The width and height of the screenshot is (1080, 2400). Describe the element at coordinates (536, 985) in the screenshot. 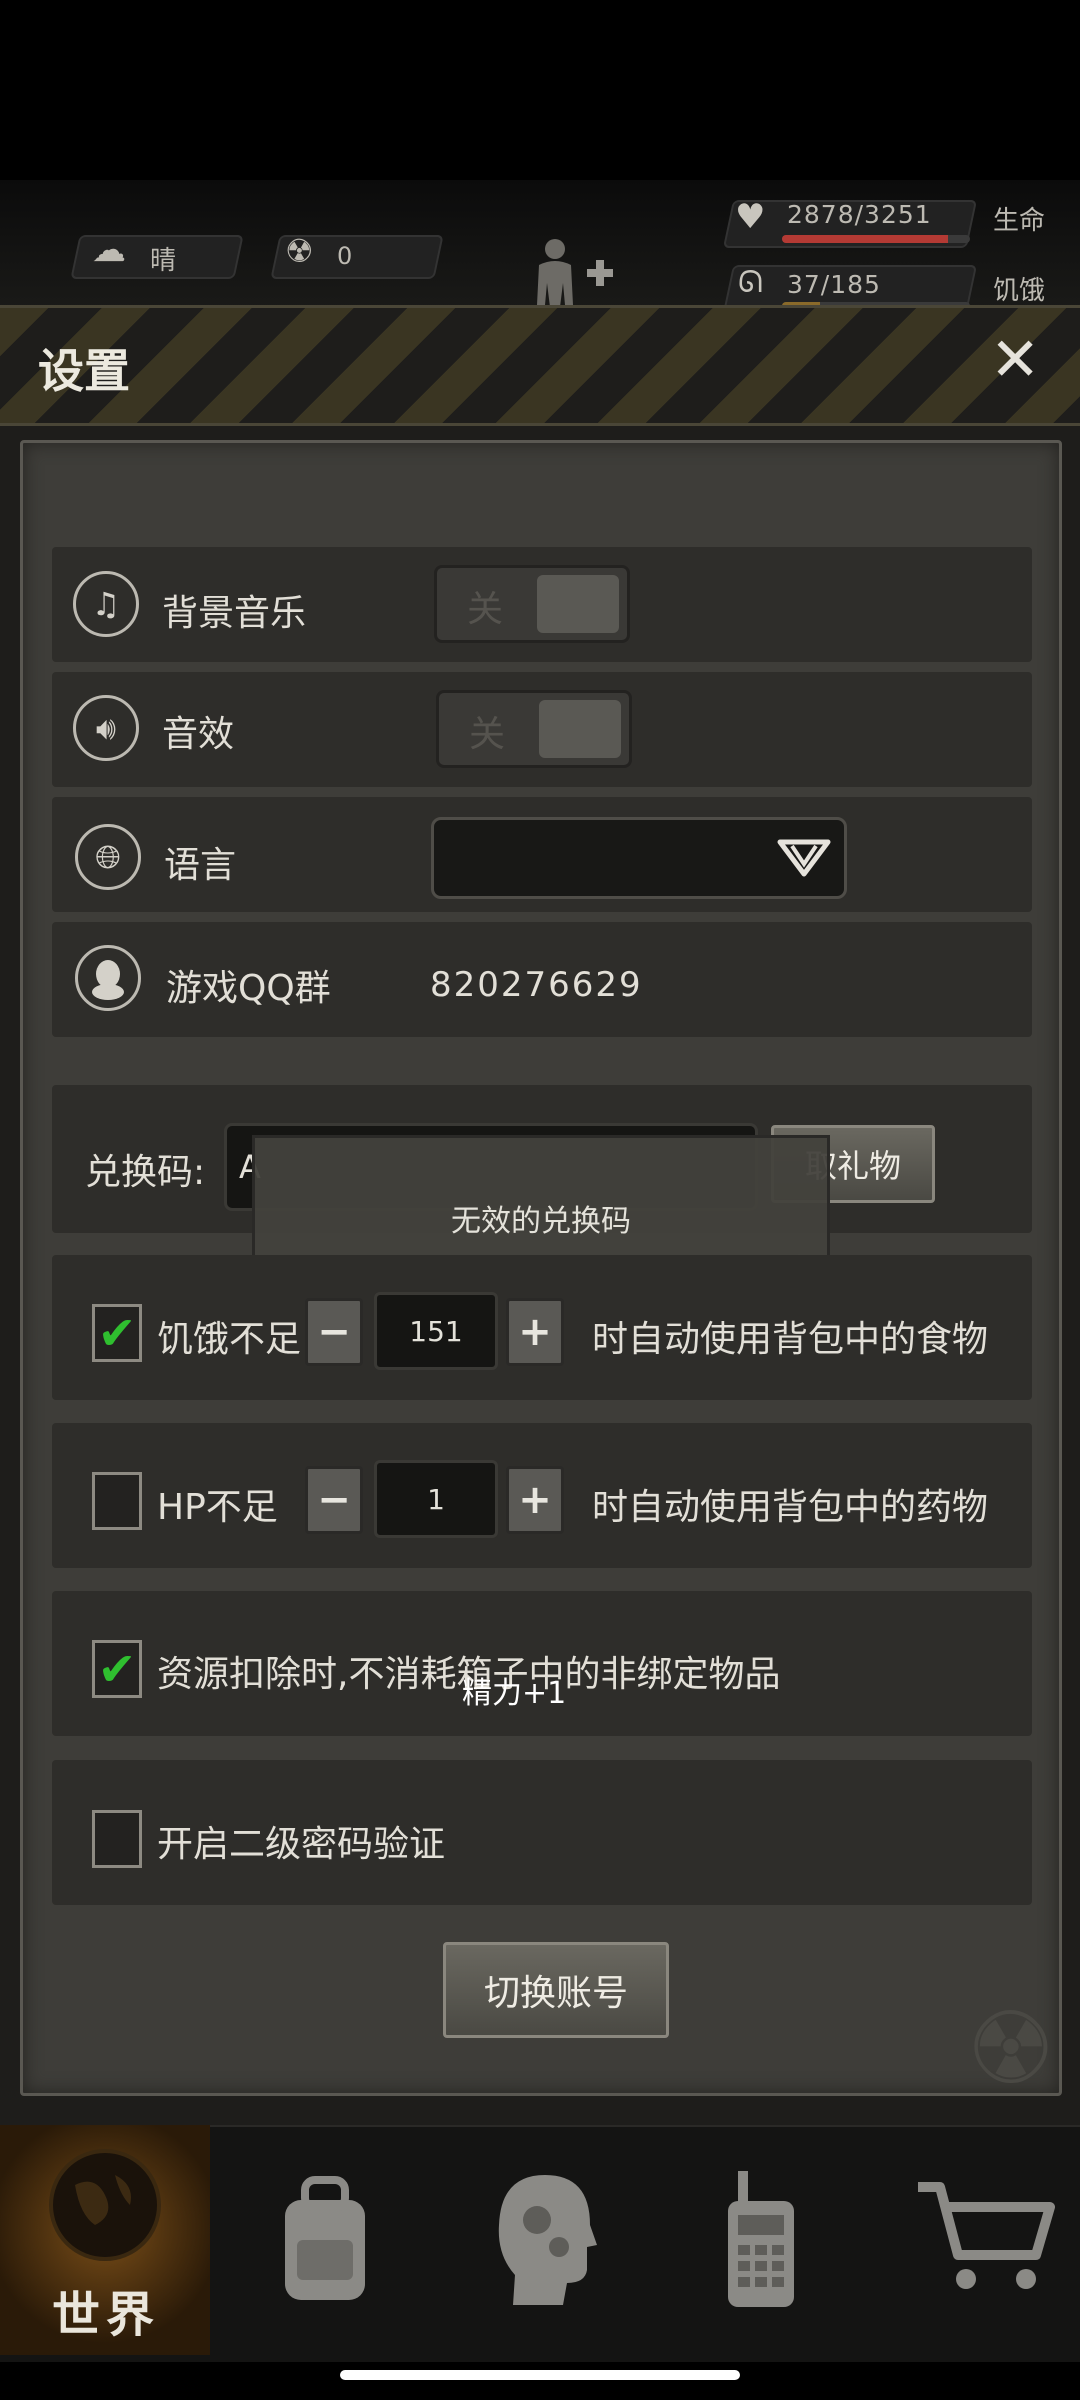

I see `qq-number: 820276629` at that location.